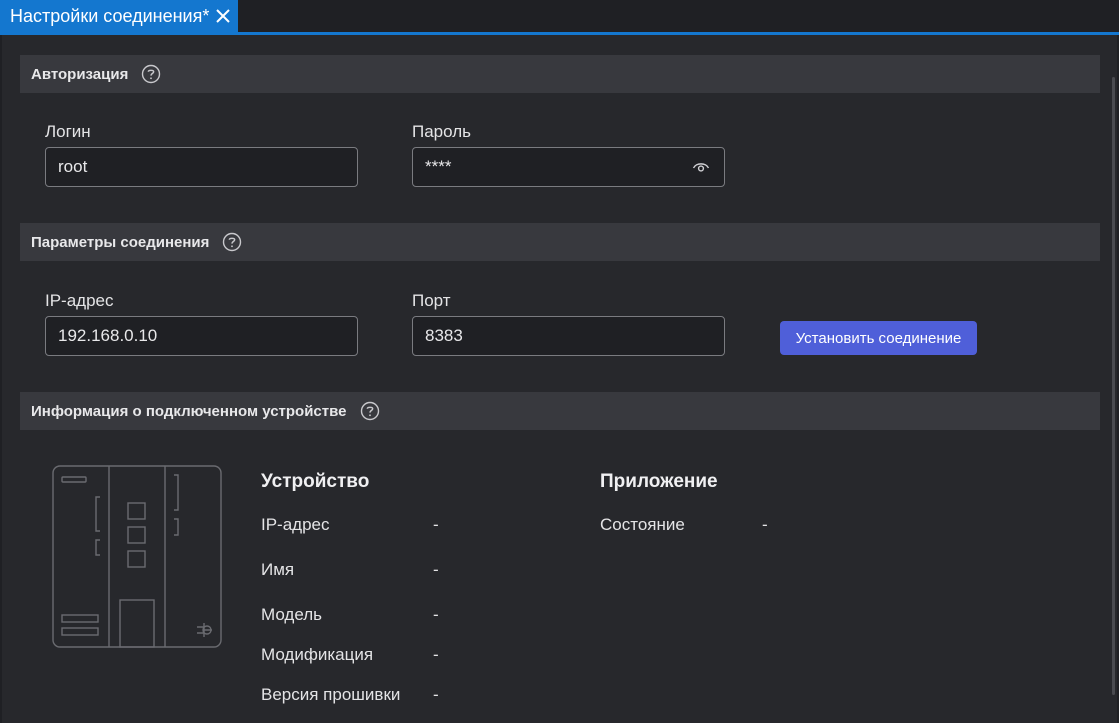 This screenshot has width=1119, height=723. I want to click on device-modification-label: Модификация, so click(317, 654).